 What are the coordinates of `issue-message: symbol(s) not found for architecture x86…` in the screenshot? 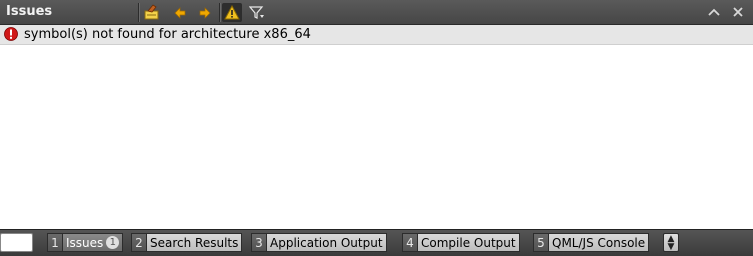 It's located at (167, 34).